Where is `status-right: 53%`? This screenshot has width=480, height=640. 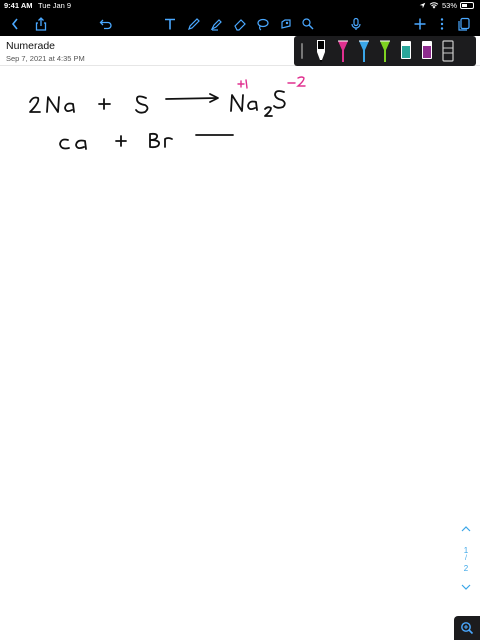
status-right: 53% is located at coordinates (446, 5).